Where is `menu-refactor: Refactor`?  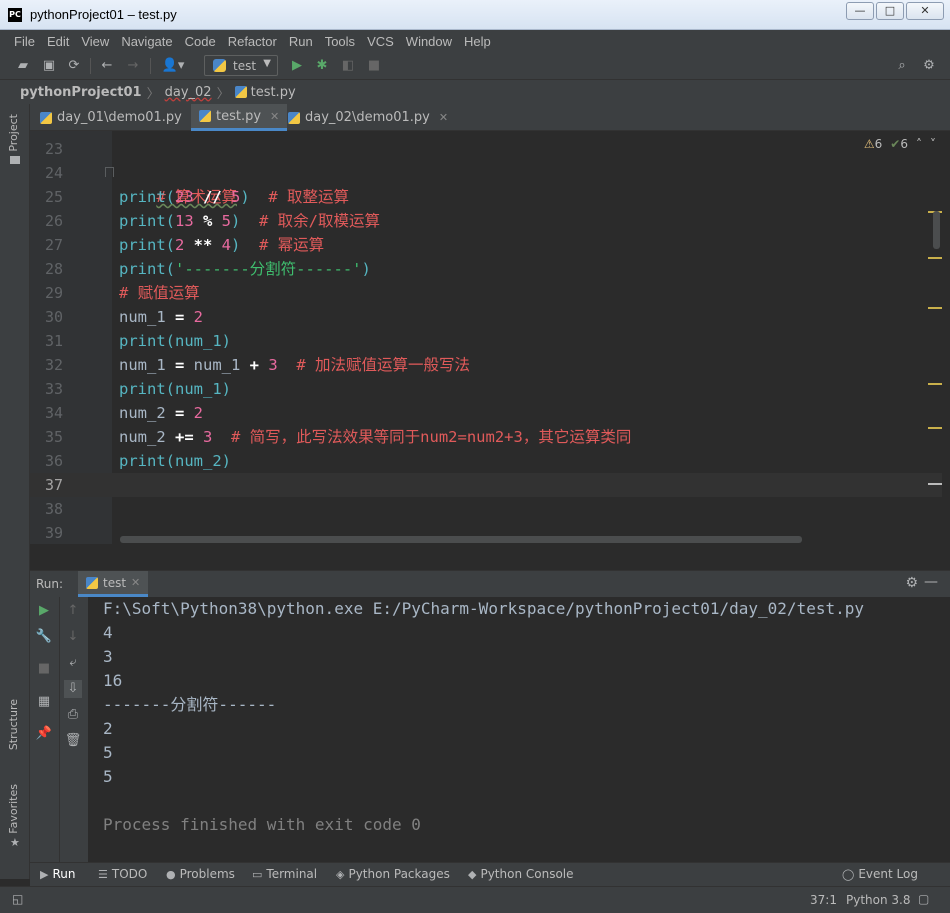 menu-refactor: Refactor is located at coordinates (252, 41).